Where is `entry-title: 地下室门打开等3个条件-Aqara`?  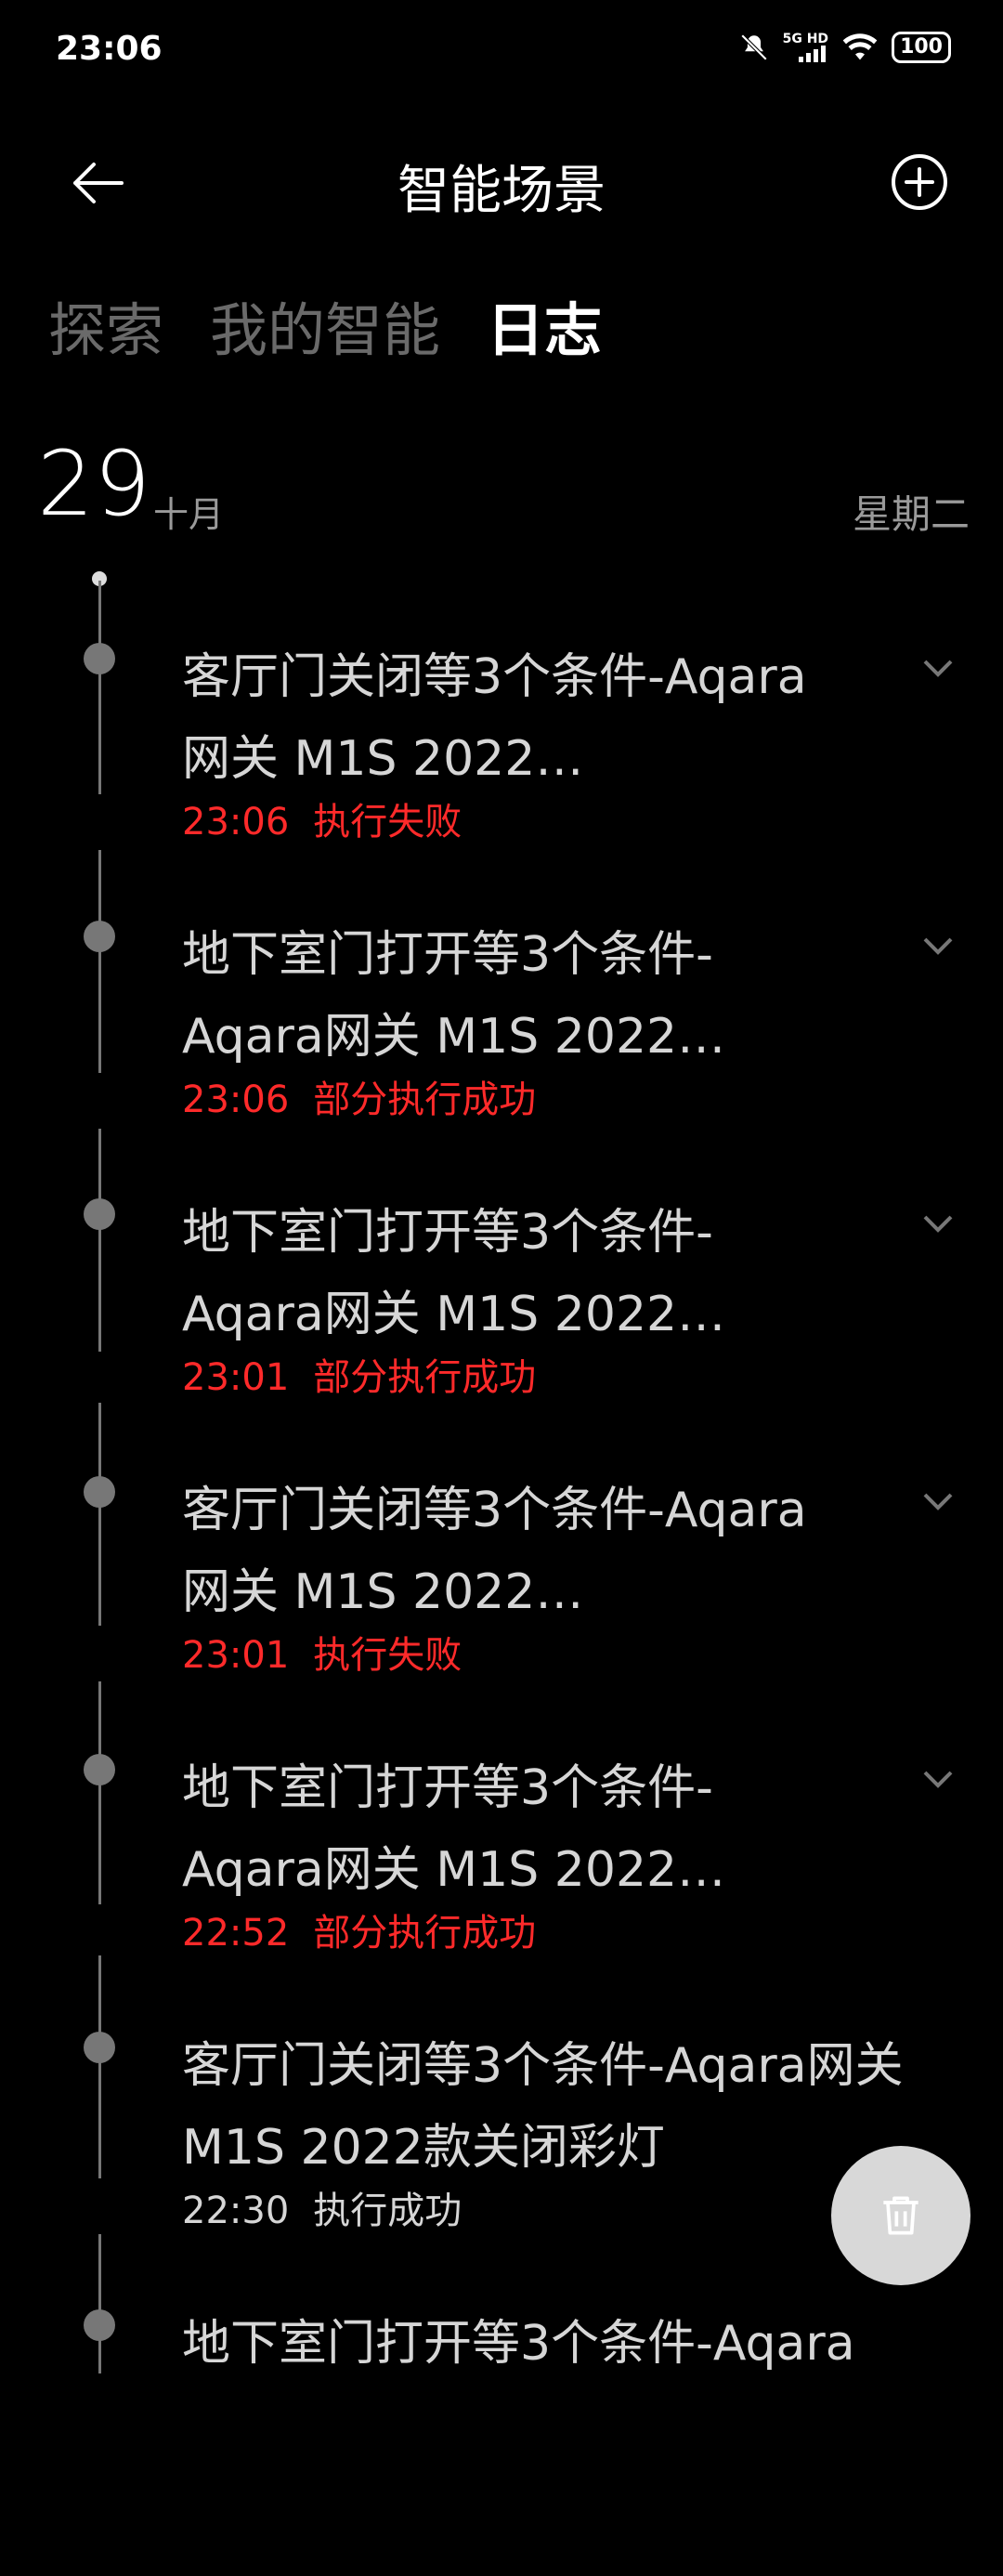
entry-title: 地下室门打开等3个条件-Aqara is located at coordinates (518, 2344).